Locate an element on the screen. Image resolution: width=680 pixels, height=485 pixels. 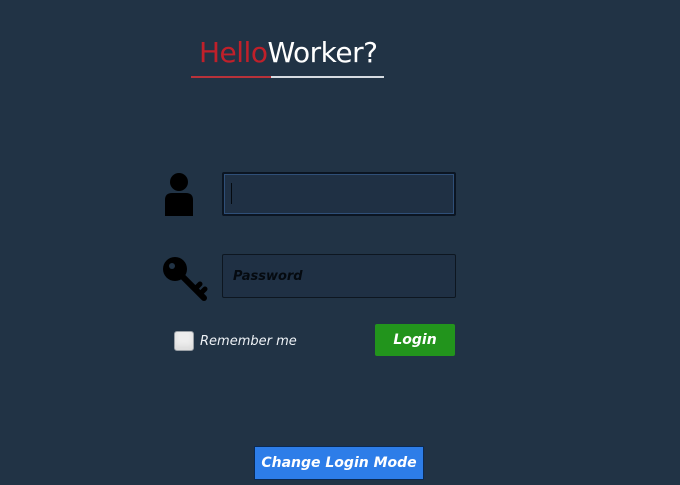
key-icon is located at coordinates (185, 279).